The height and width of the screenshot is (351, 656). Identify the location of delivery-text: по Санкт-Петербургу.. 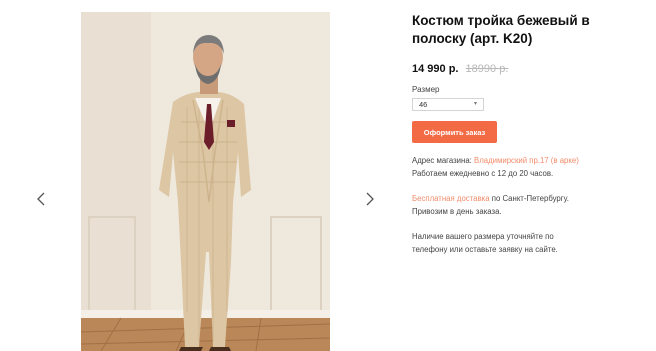
(529, 198).